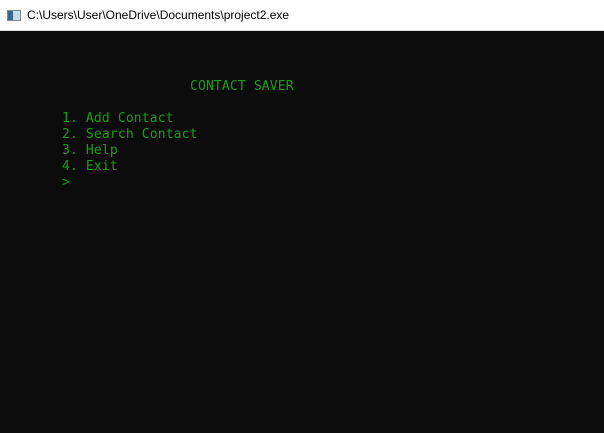 Image resolution: width=604 pixels, height=433 pixels. What do you see at coordinates (66, 183) in the screenshot?
I see `input-prompt: >` at bounding box center [66, 183].